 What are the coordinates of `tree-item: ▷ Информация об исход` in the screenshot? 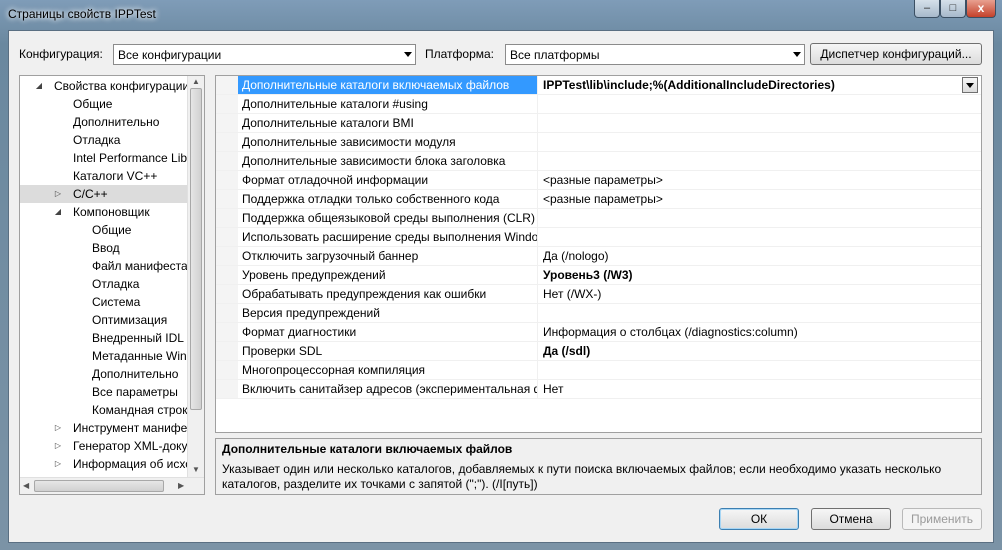 It's located at (109, 464).